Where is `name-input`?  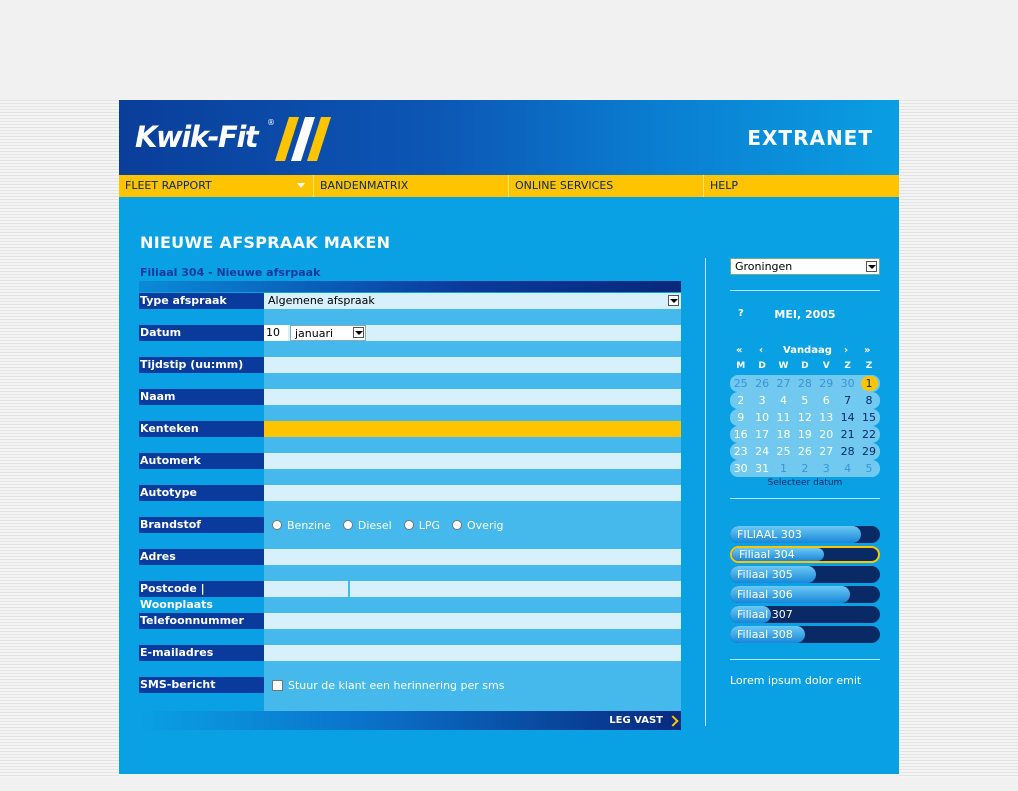 name-input is located at coordinates (472, 397).